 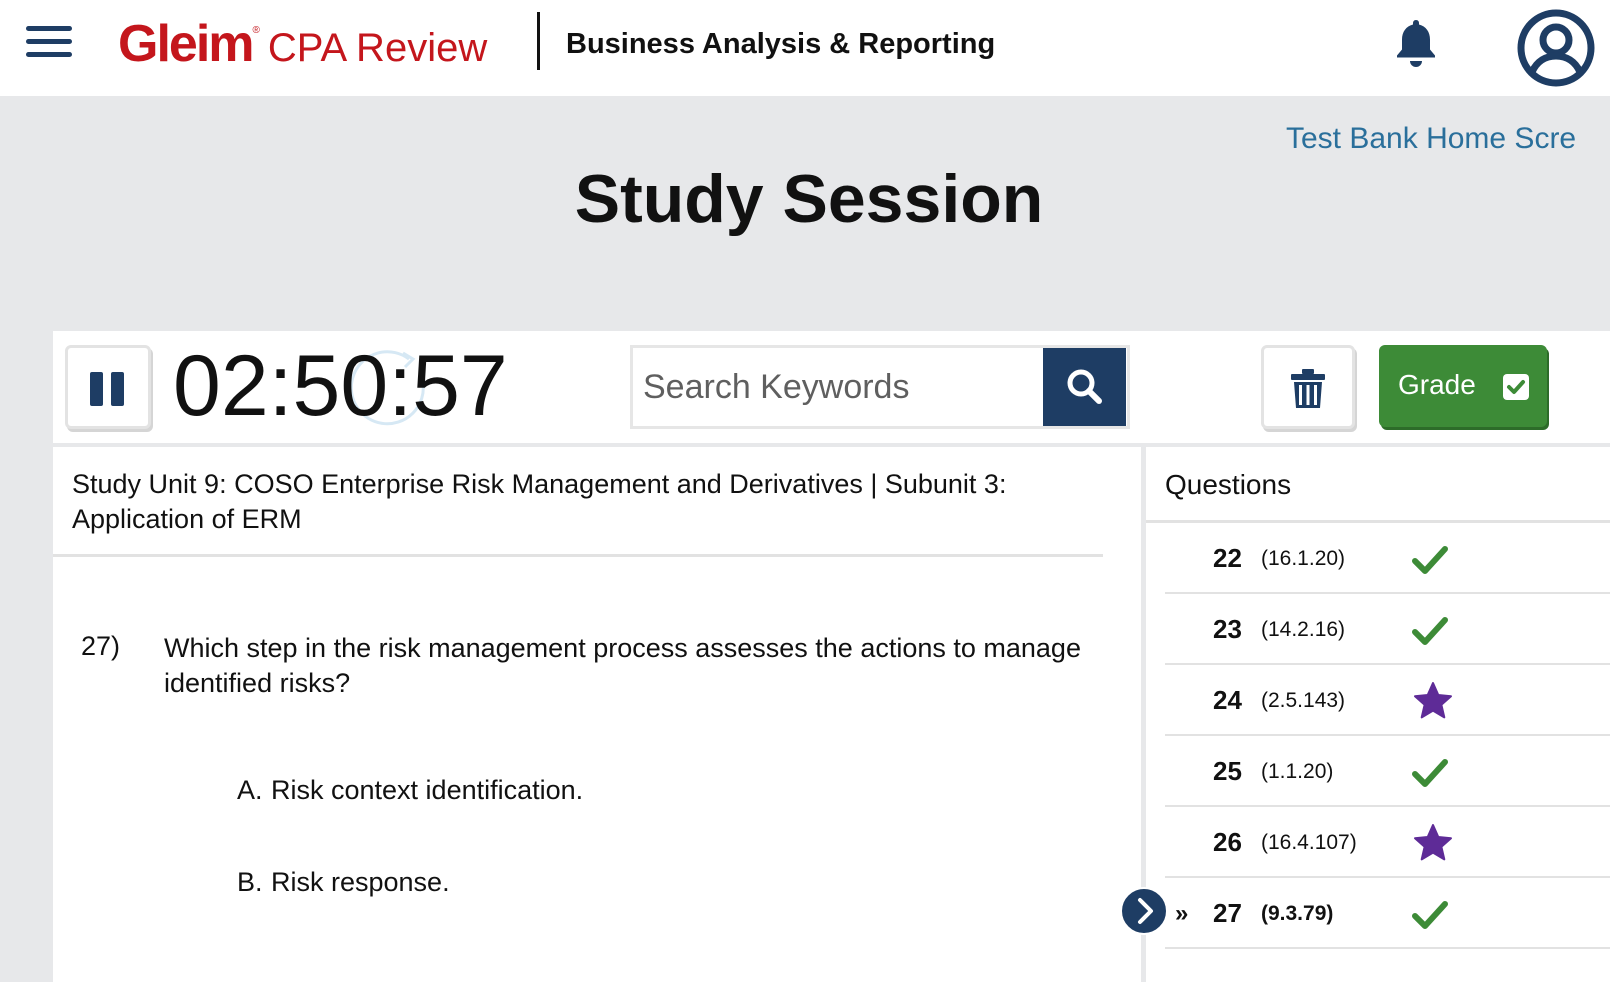 I want to click on question-list-item: 25 (1.1.20), so click(x=1387, y=771).